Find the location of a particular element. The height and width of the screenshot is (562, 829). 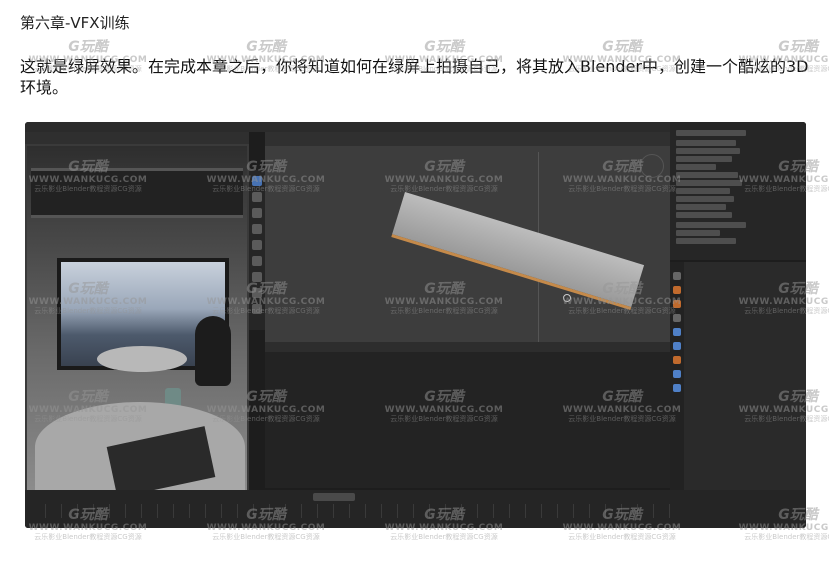

cursor-tool-icon is located at coordinates (257, 197).